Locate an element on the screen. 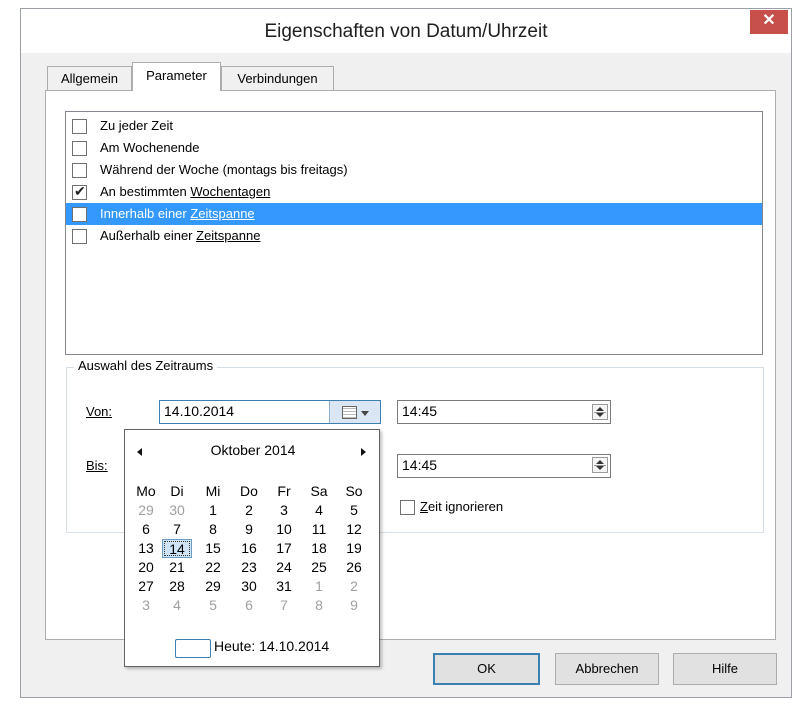  today-marker is located at coordinates (193, 648).